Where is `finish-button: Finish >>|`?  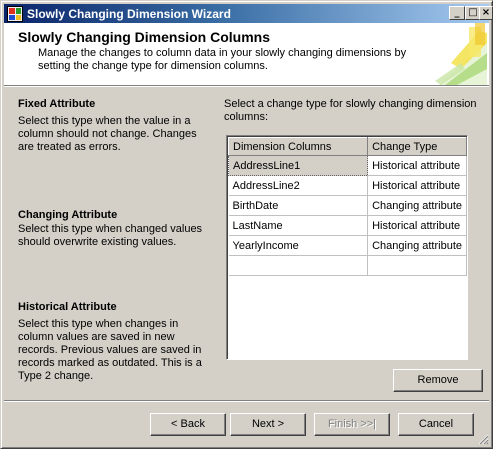
finish-button: Finish >>| is located at coordinates (352, 424).